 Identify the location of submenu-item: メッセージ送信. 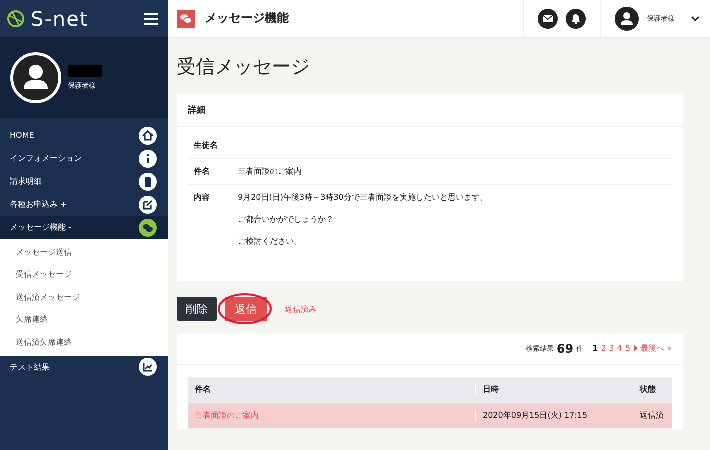
(84, 252).